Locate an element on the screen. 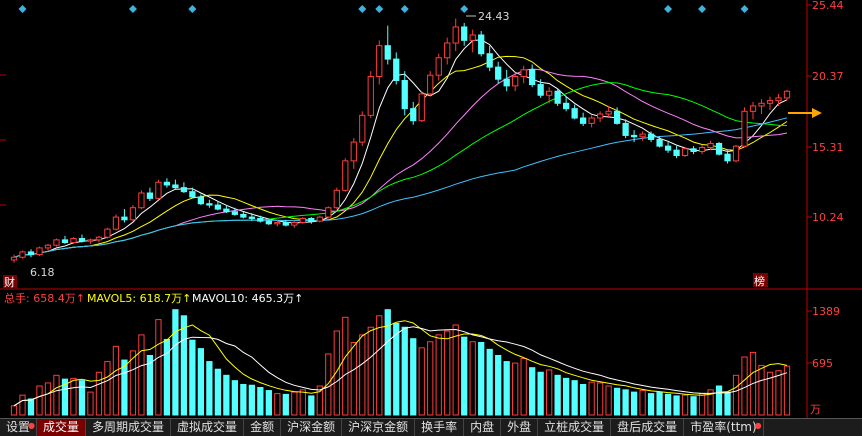  tab-label: 立桩成交量 is located at coordinates (574, 427).